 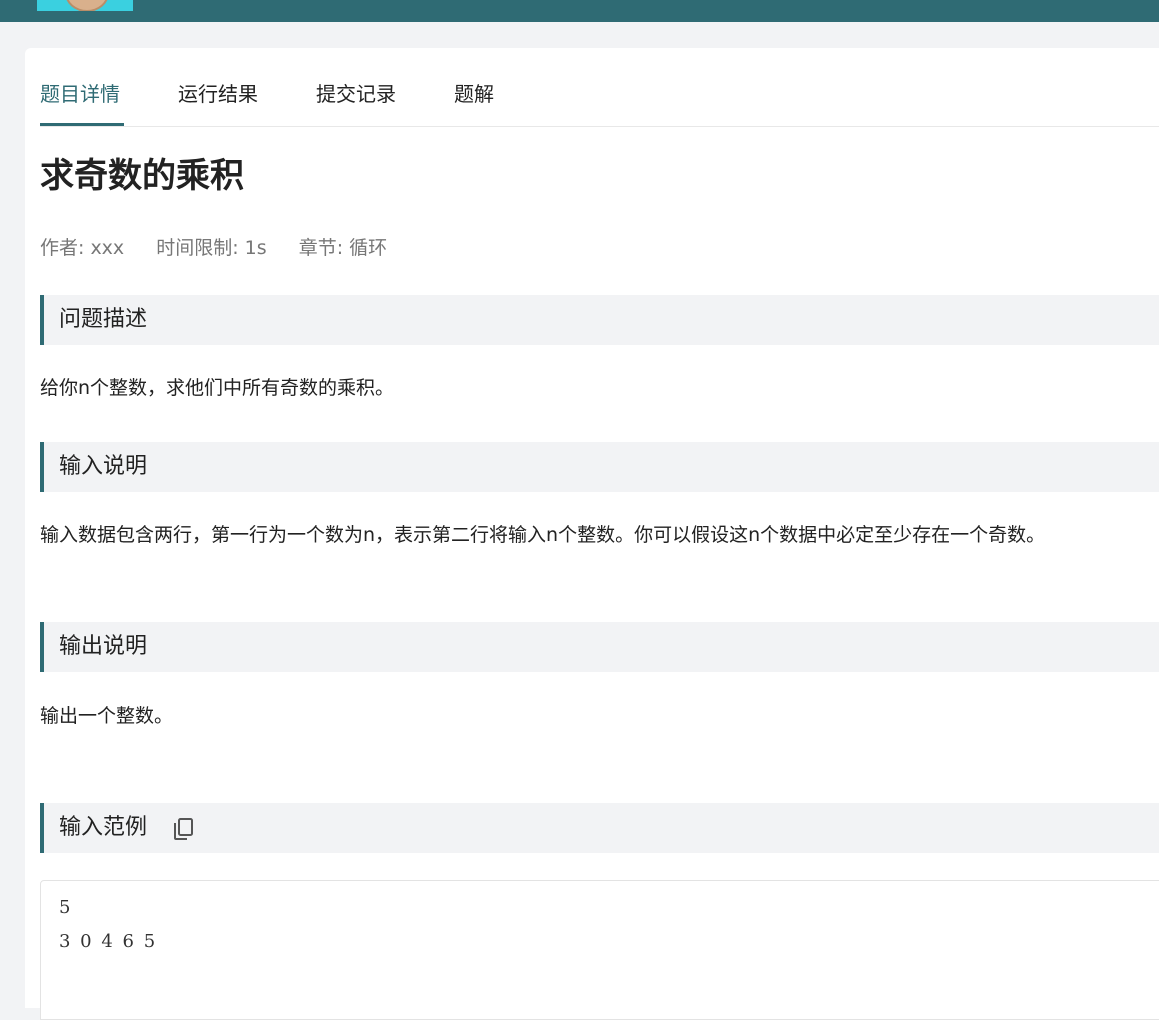 I want to click on code-line: 5, so click(x=66, y=907).